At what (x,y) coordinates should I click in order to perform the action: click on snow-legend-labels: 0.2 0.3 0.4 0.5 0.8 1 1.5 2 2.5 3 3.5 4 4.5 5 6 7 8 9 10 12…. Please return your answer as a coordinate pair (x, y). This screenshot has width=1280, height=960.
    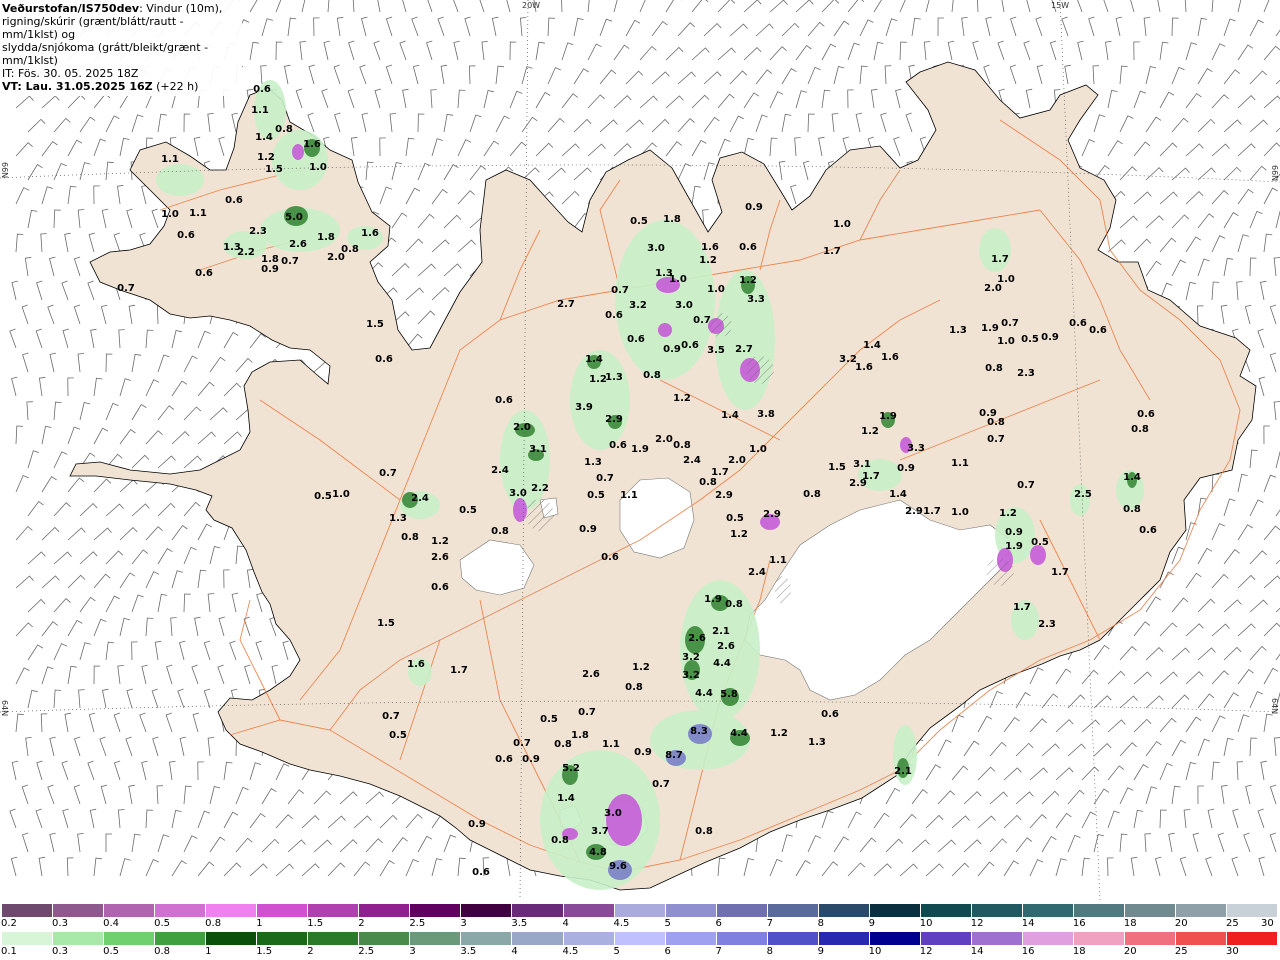
    Looking at the image, I should click on (640, 924).